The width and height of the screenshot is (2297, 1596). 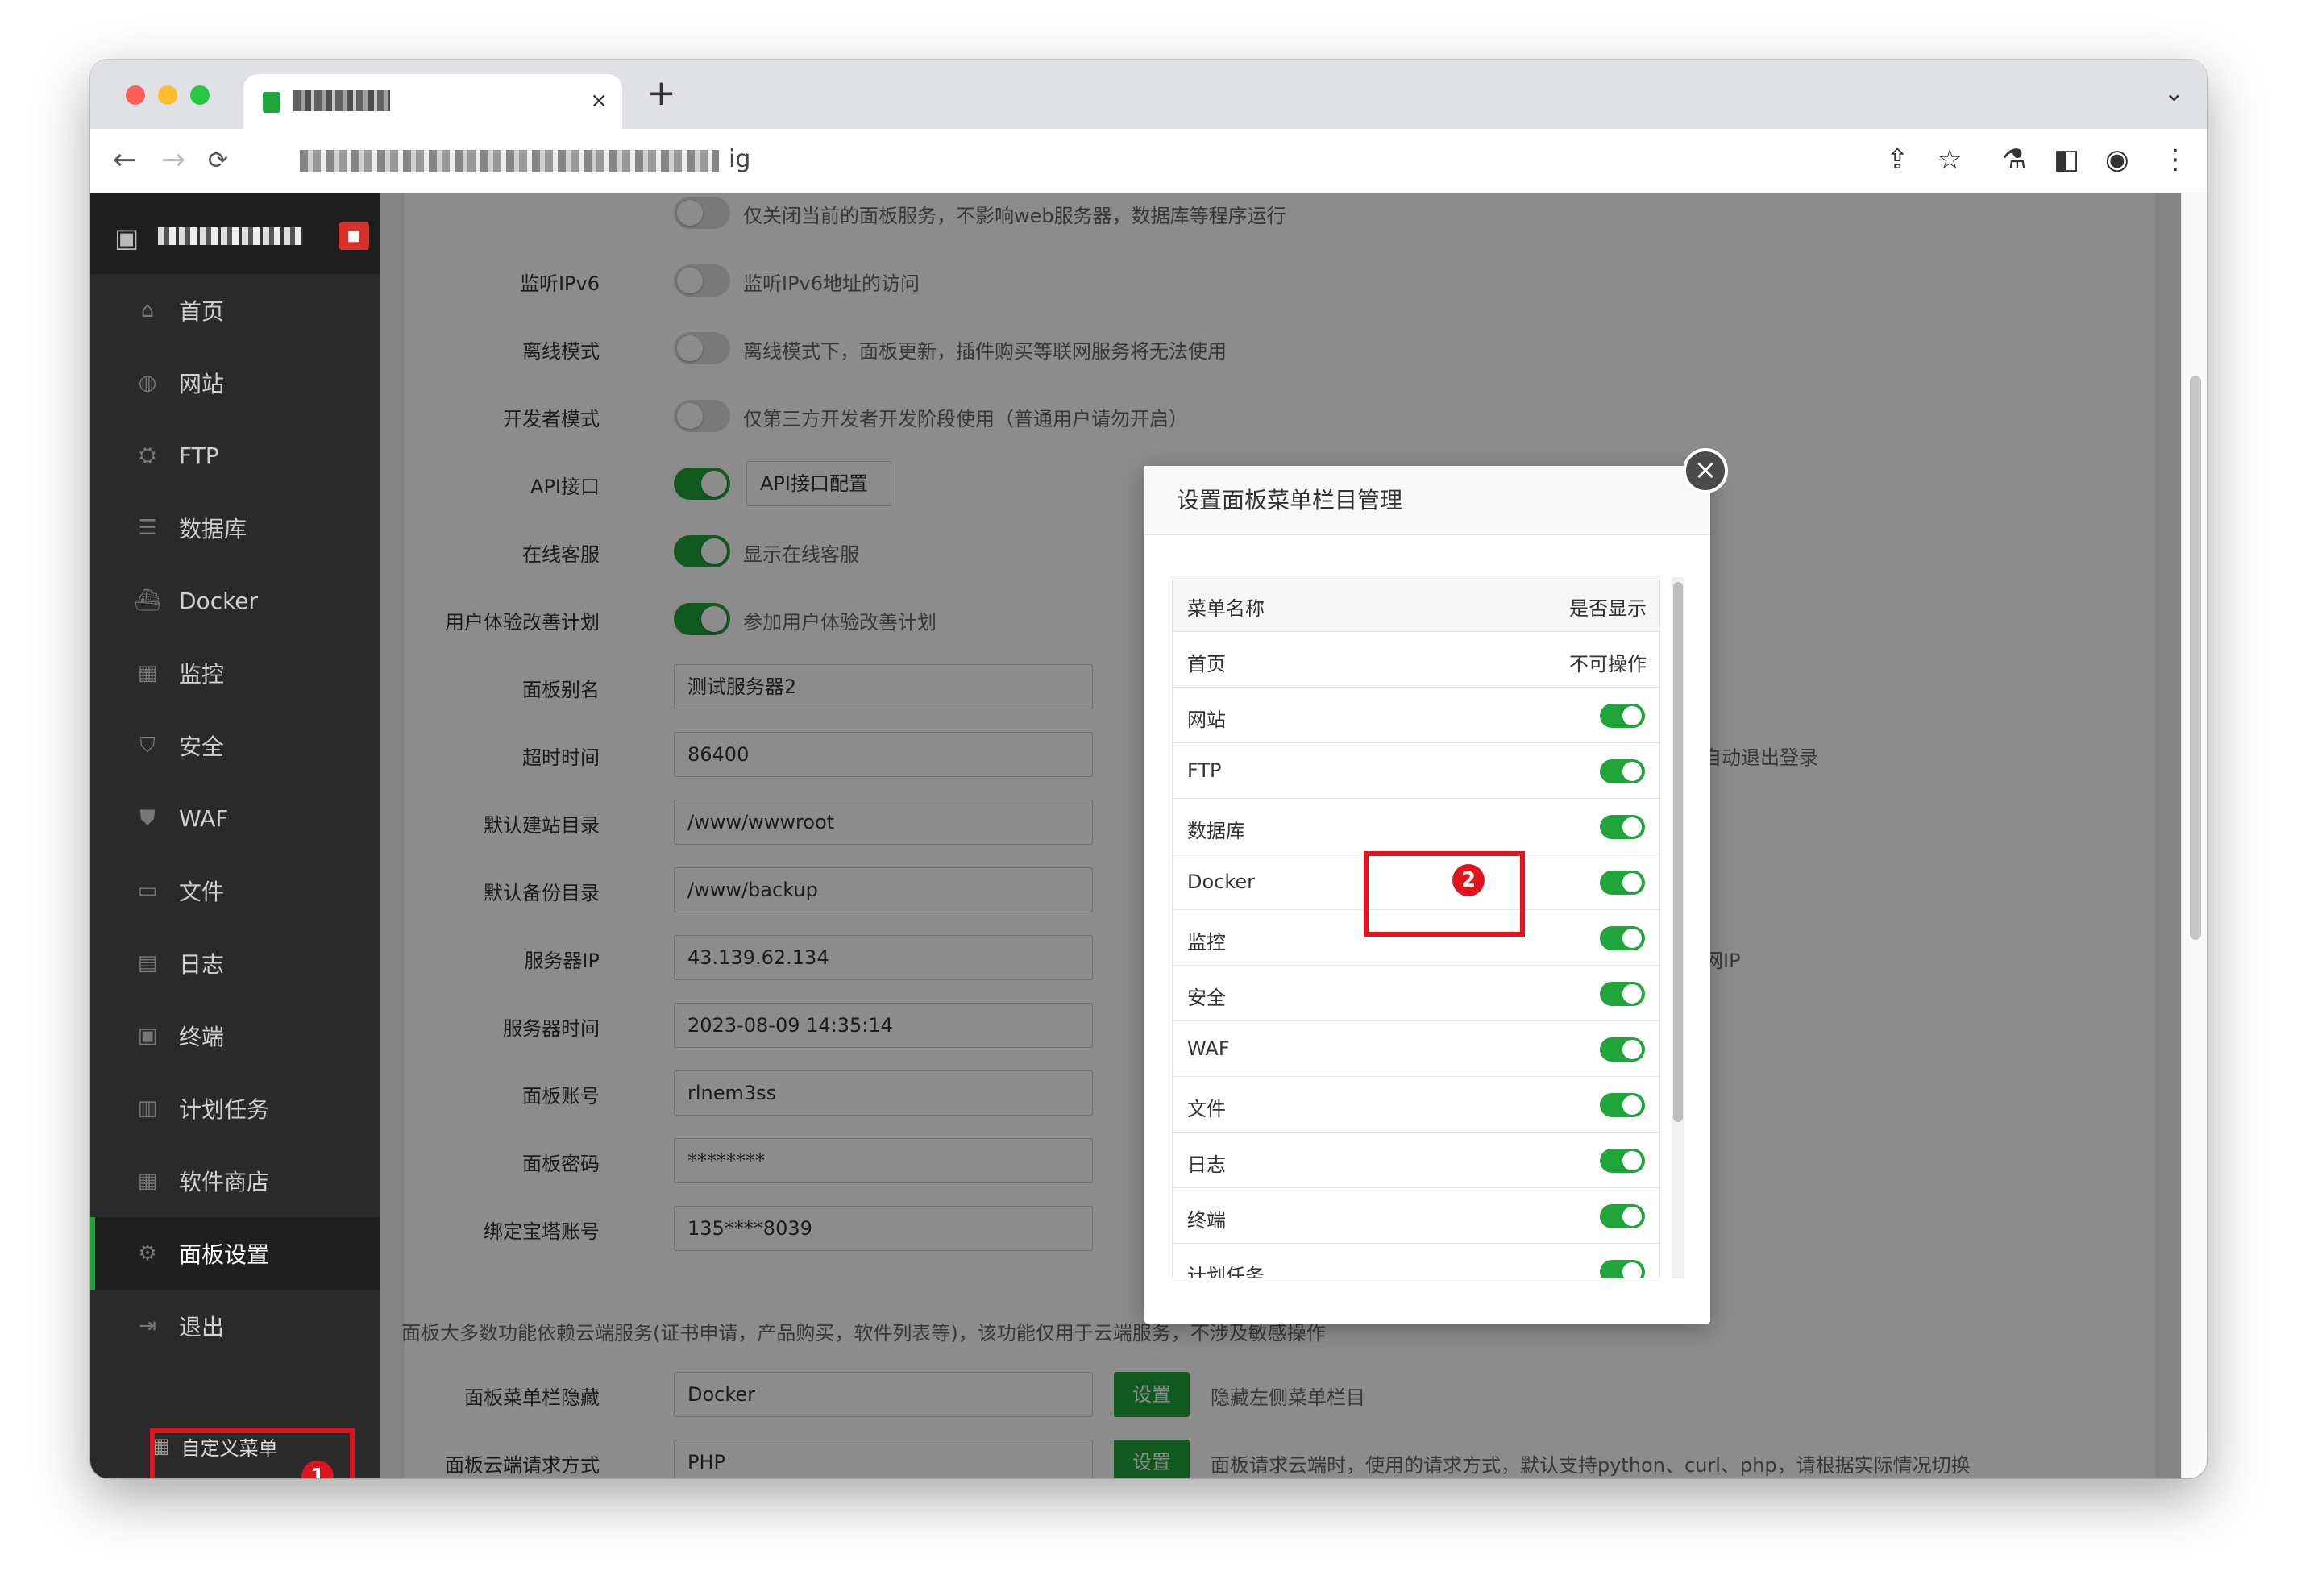 I want to click on sidebar-item-7: ⛊ WAF, so click(x=235, y=818).